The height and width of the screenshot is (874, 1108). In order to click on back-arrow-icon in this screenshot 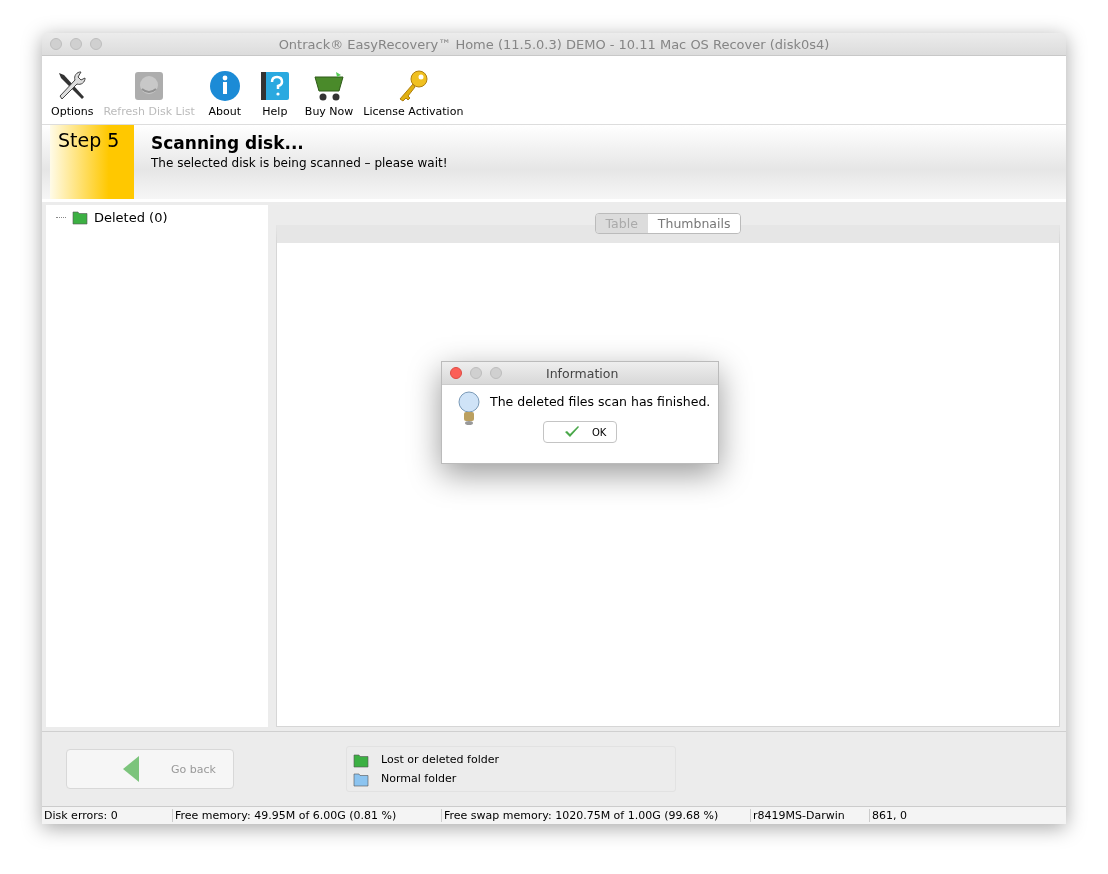, I will do `click(131, 769)`.